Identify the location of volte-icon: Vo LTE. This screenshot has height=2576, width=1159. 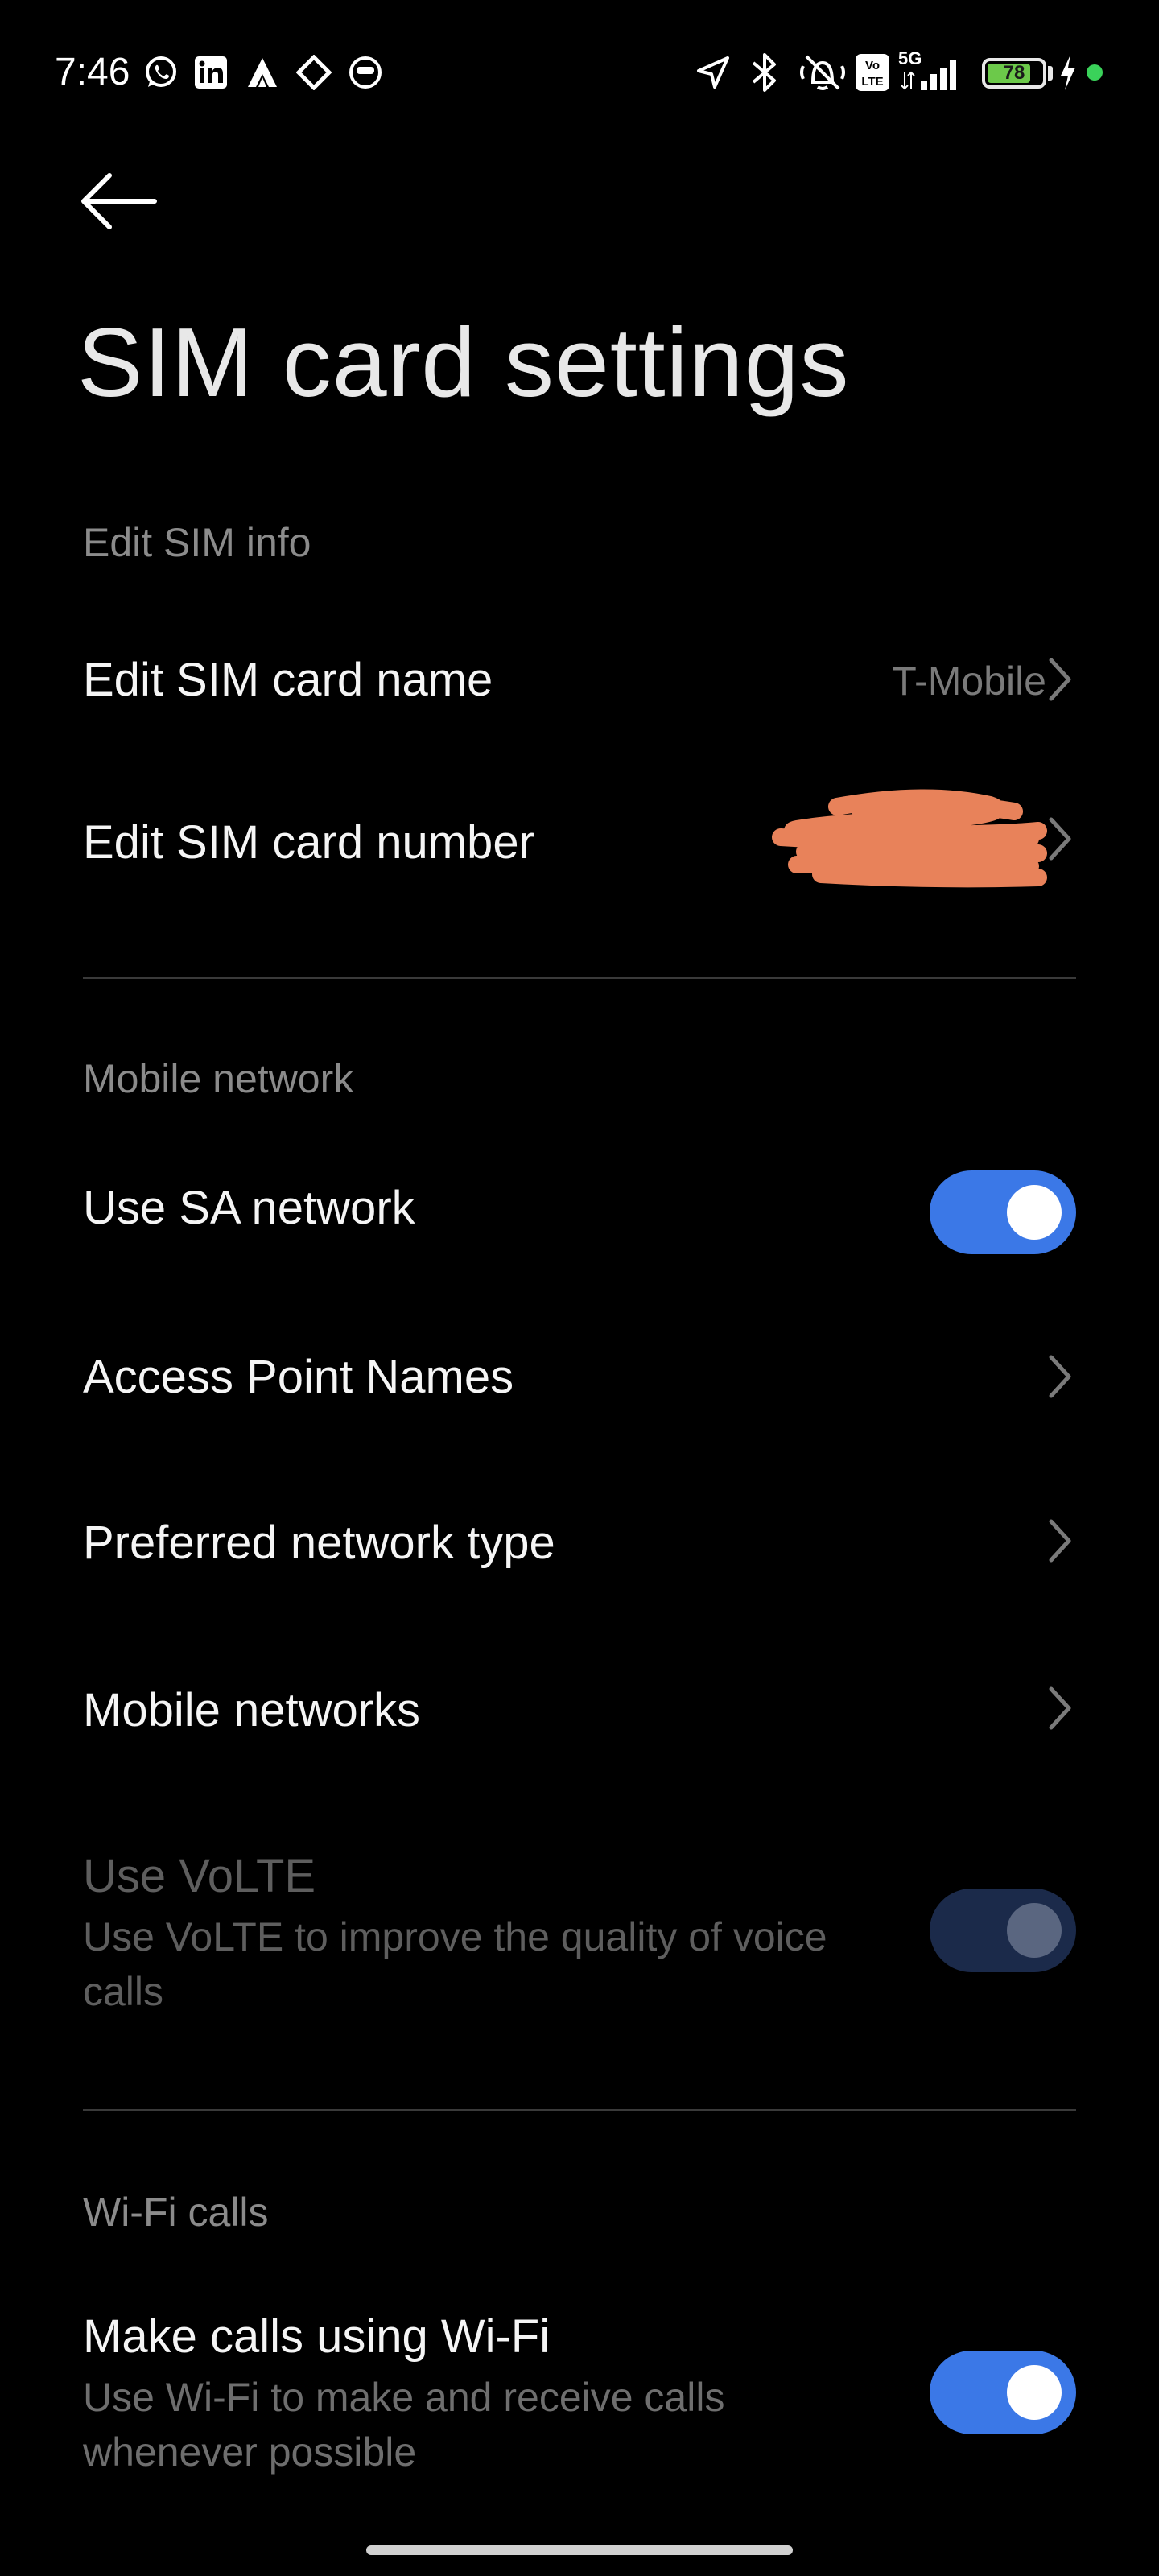
(872, 72).